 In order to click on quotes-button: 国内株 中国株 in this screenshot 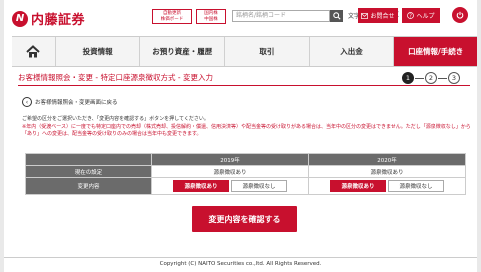, I will do `click(211, 16)`.